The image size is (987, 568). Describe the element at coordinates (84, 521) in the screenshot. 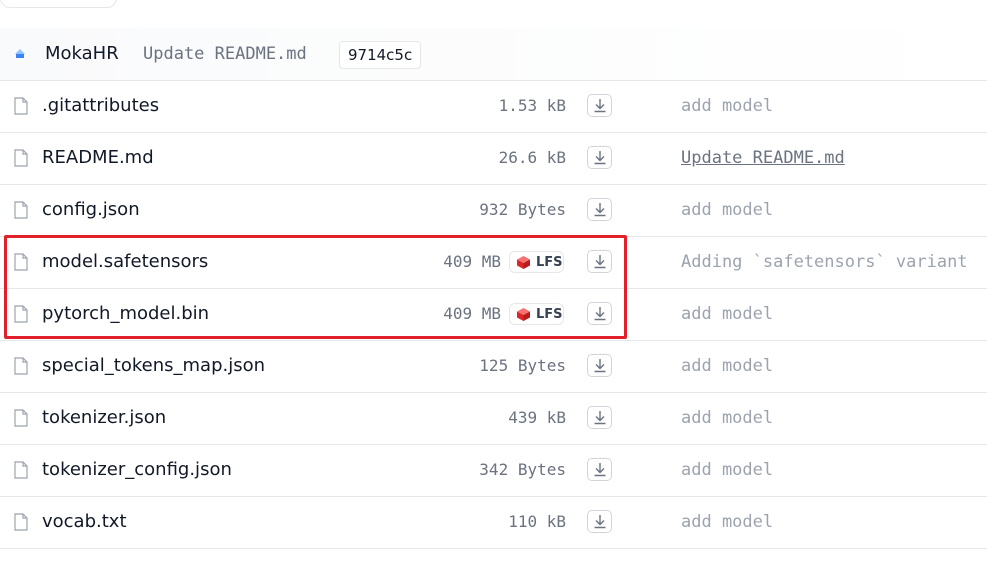

I see `file-name: vocab.txt` at that location.